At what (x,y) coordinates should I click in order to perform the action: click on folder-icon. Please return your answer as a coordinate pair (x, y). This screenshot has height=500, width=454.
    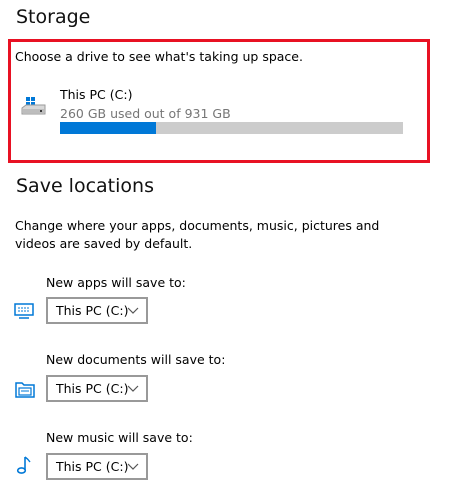
    Looking at the image, I should click on (25, 390).